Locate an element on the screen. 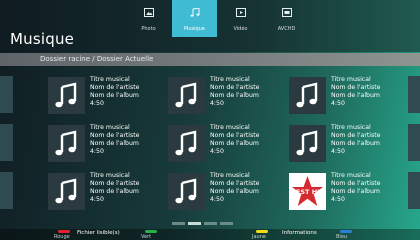 Image resolution: width=420 pixels, height=240 pixels. album-art-text: BEST HIT is located at coordinates (308, 192).